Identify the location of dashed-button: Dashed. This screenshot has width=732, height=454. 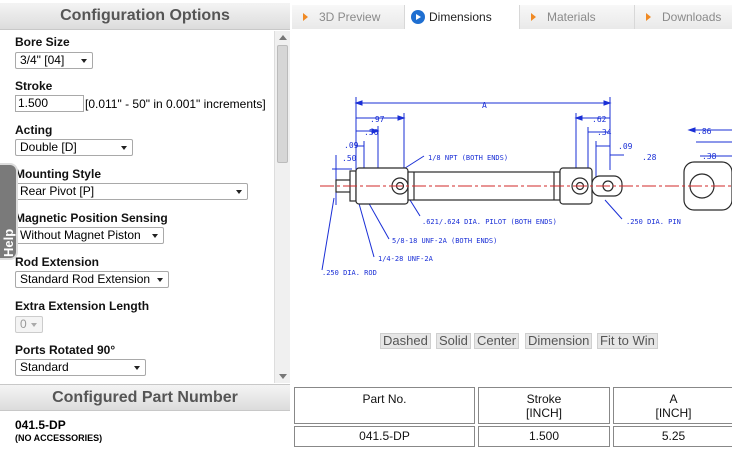
(405, 341).